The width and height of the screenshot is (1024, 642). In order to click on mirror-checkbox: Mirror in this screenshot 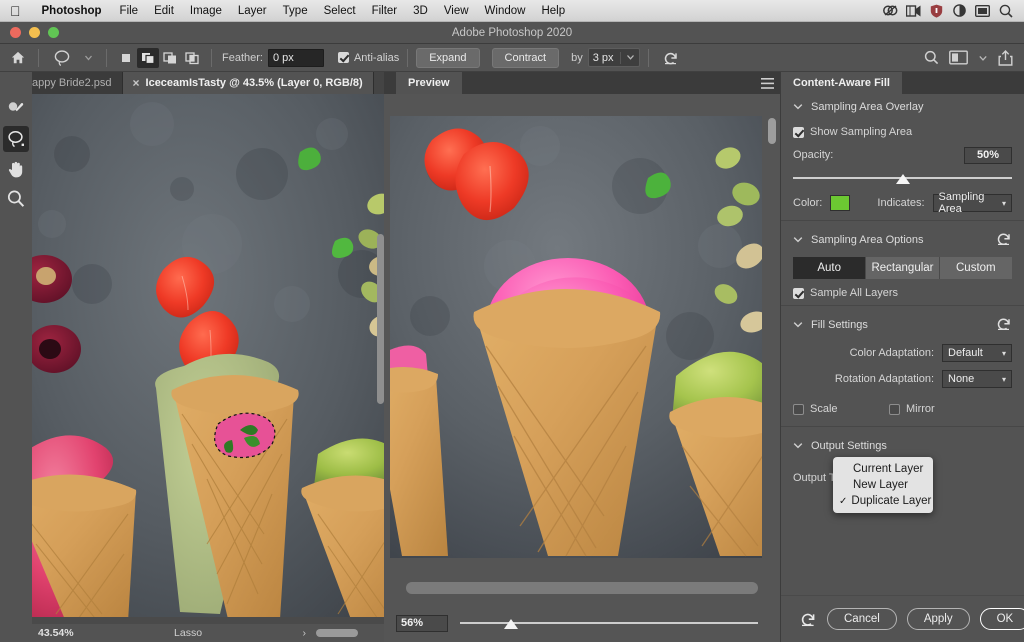, I will do `click(912, 409)`.